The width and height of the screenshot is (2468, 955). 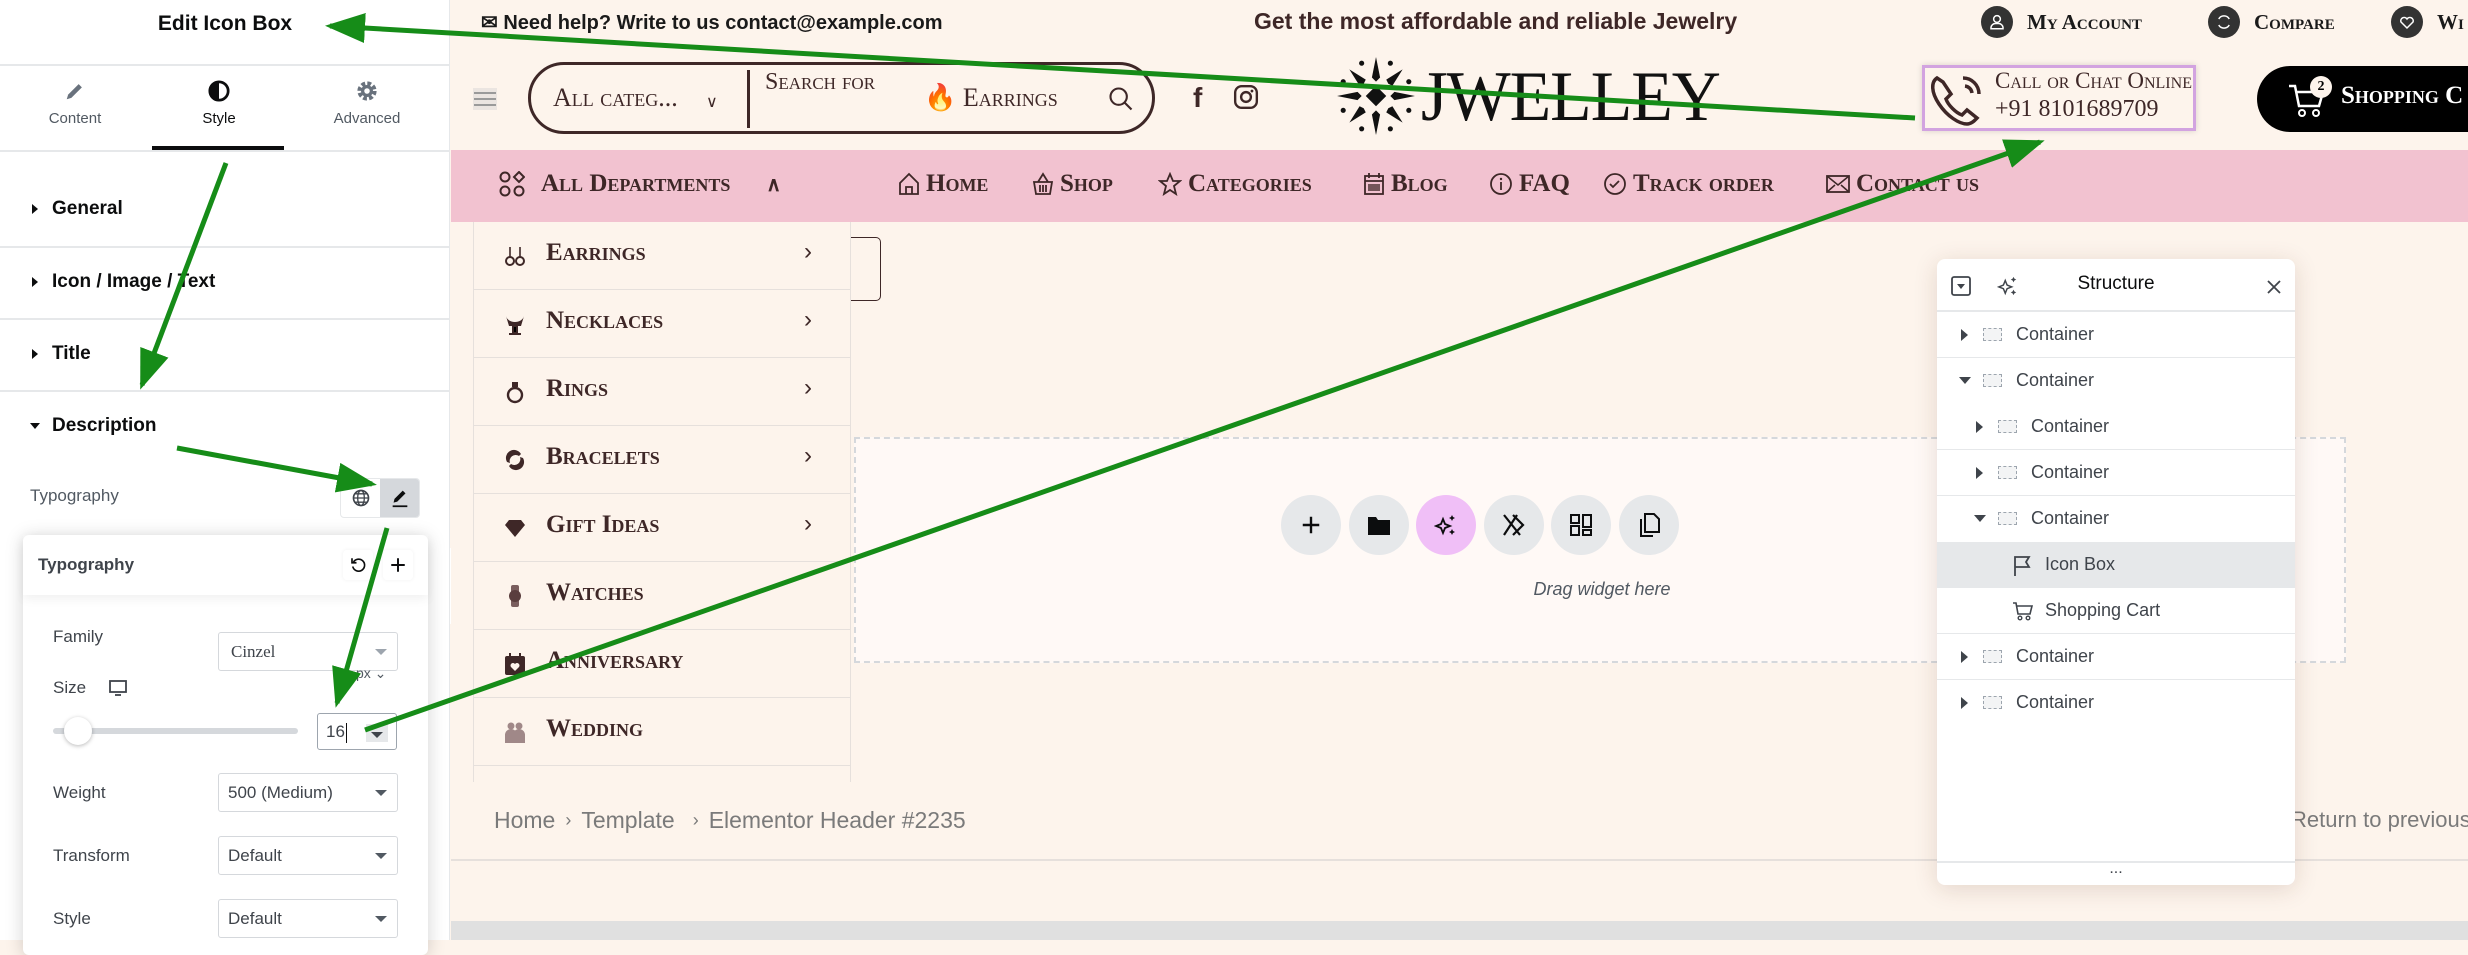 I want to click on facebook-icon: f, so click(x=1197, y=98).